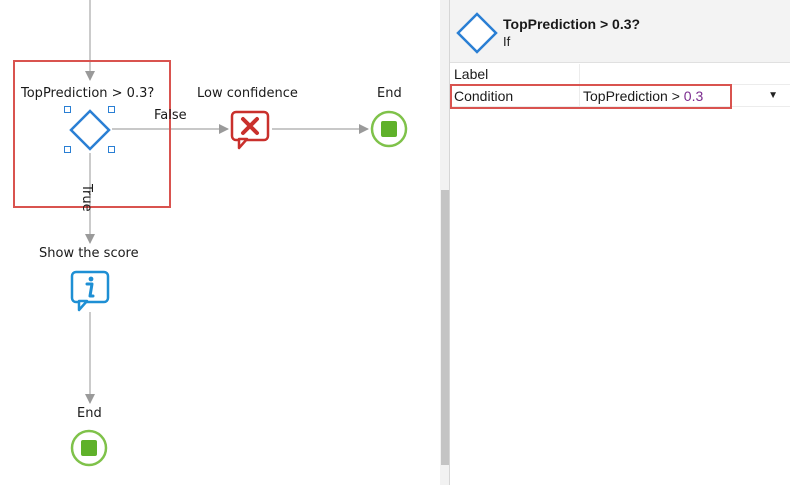 The height and width of the screenshot is (485, 790). What do you see at coordinates (477, 33) in the screenshot?
I see `if-diamond-icon` at bounding box center [477, 33].